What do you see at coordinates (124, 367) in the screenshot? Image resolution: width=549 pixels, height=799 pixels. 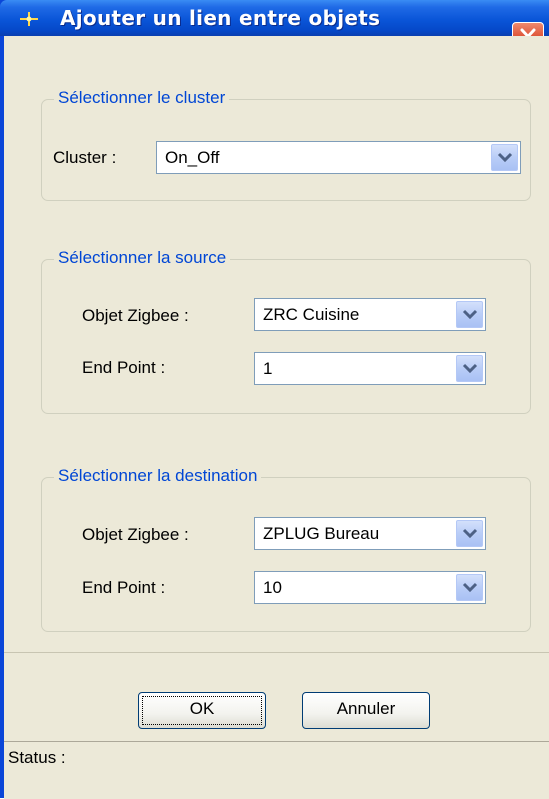 I see `source-endpoint-label: End Point :` at bounding box center [124, 367].